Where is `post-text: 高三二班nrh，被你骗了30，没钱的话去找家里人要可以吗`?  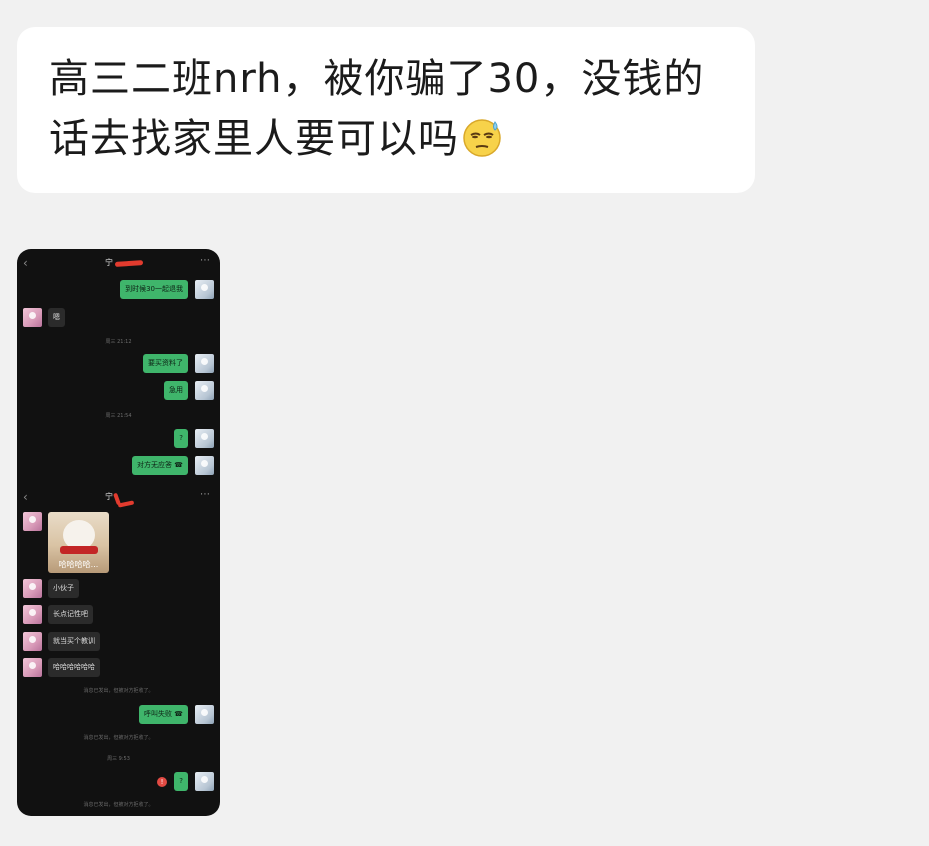
post-text: 高三二班nrh，被你骗了30，没钱的话去找家里人要可以吗 is located at coordinates (389, 109).